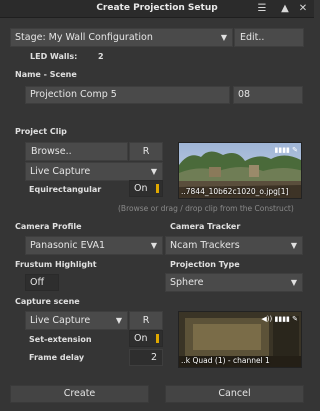  I want to click on capture-scene-label: Capture scene, so click(47, 301).